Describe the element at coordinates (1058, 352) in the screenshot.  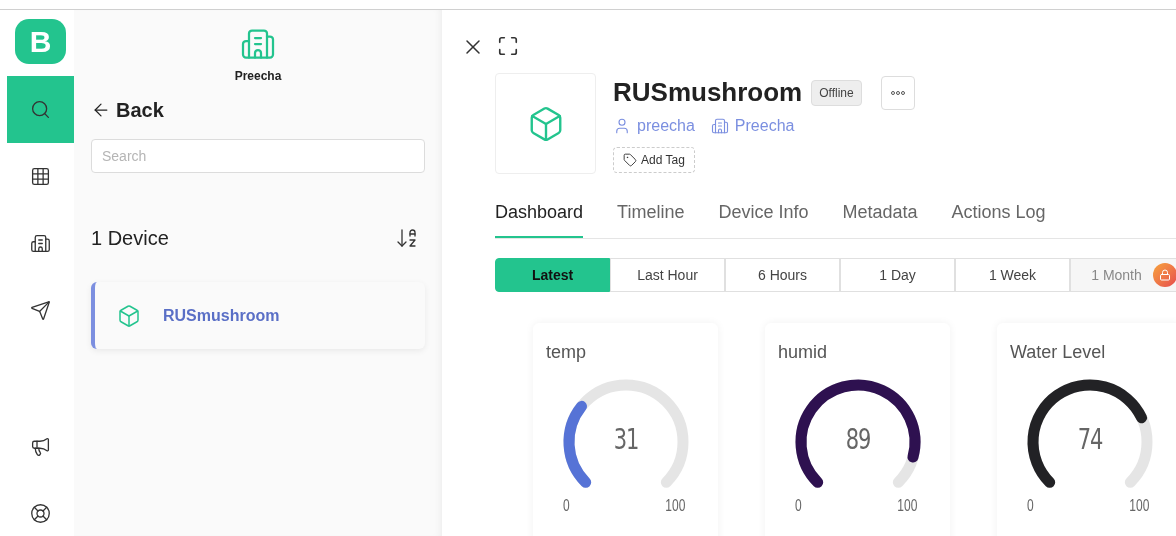
I see `gauge-title: Water Level` at that location.